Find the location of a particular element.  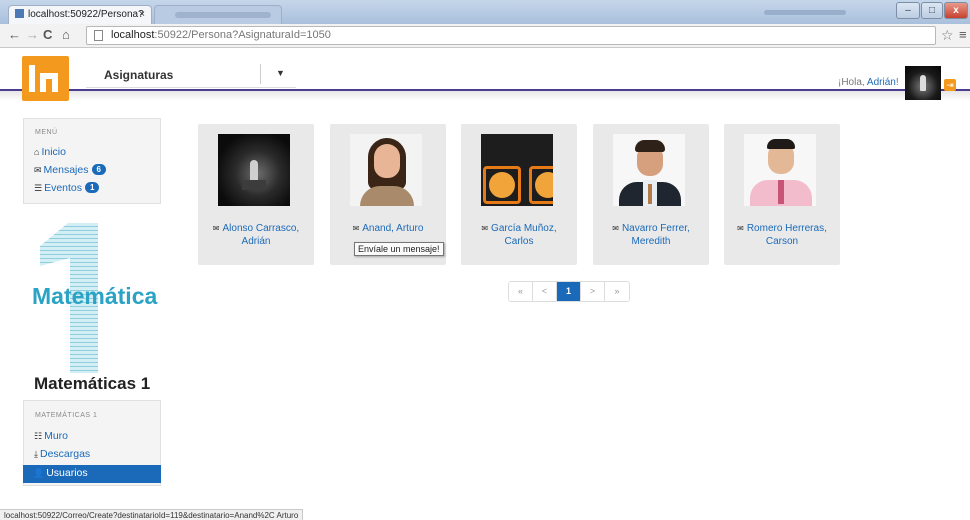

person-card: ✉ Alonso Carrasco, Adrián is located at coordinates (256, 194).